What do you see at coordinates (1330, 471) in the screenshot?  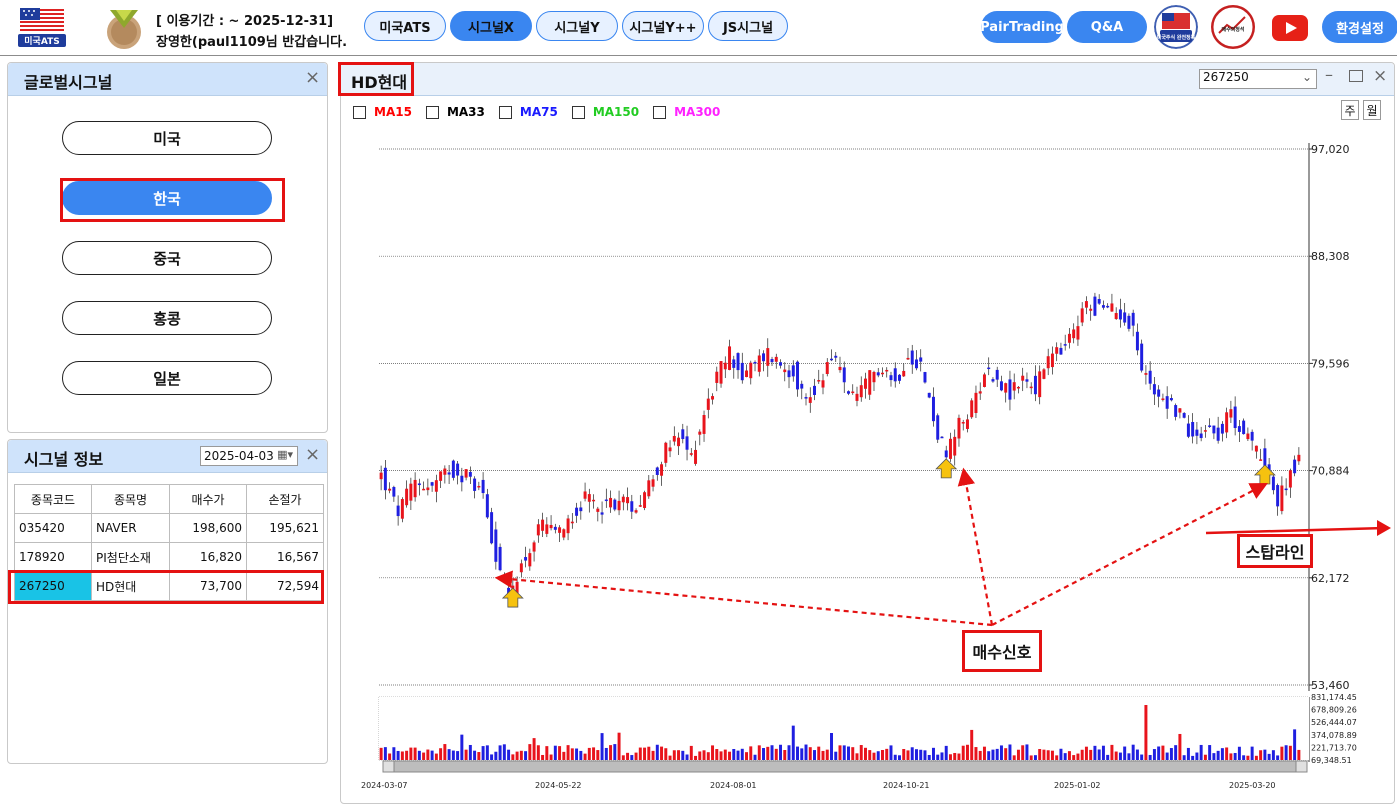 I see `y-tick-label: 70,884` at bounding box center [1330, 471].